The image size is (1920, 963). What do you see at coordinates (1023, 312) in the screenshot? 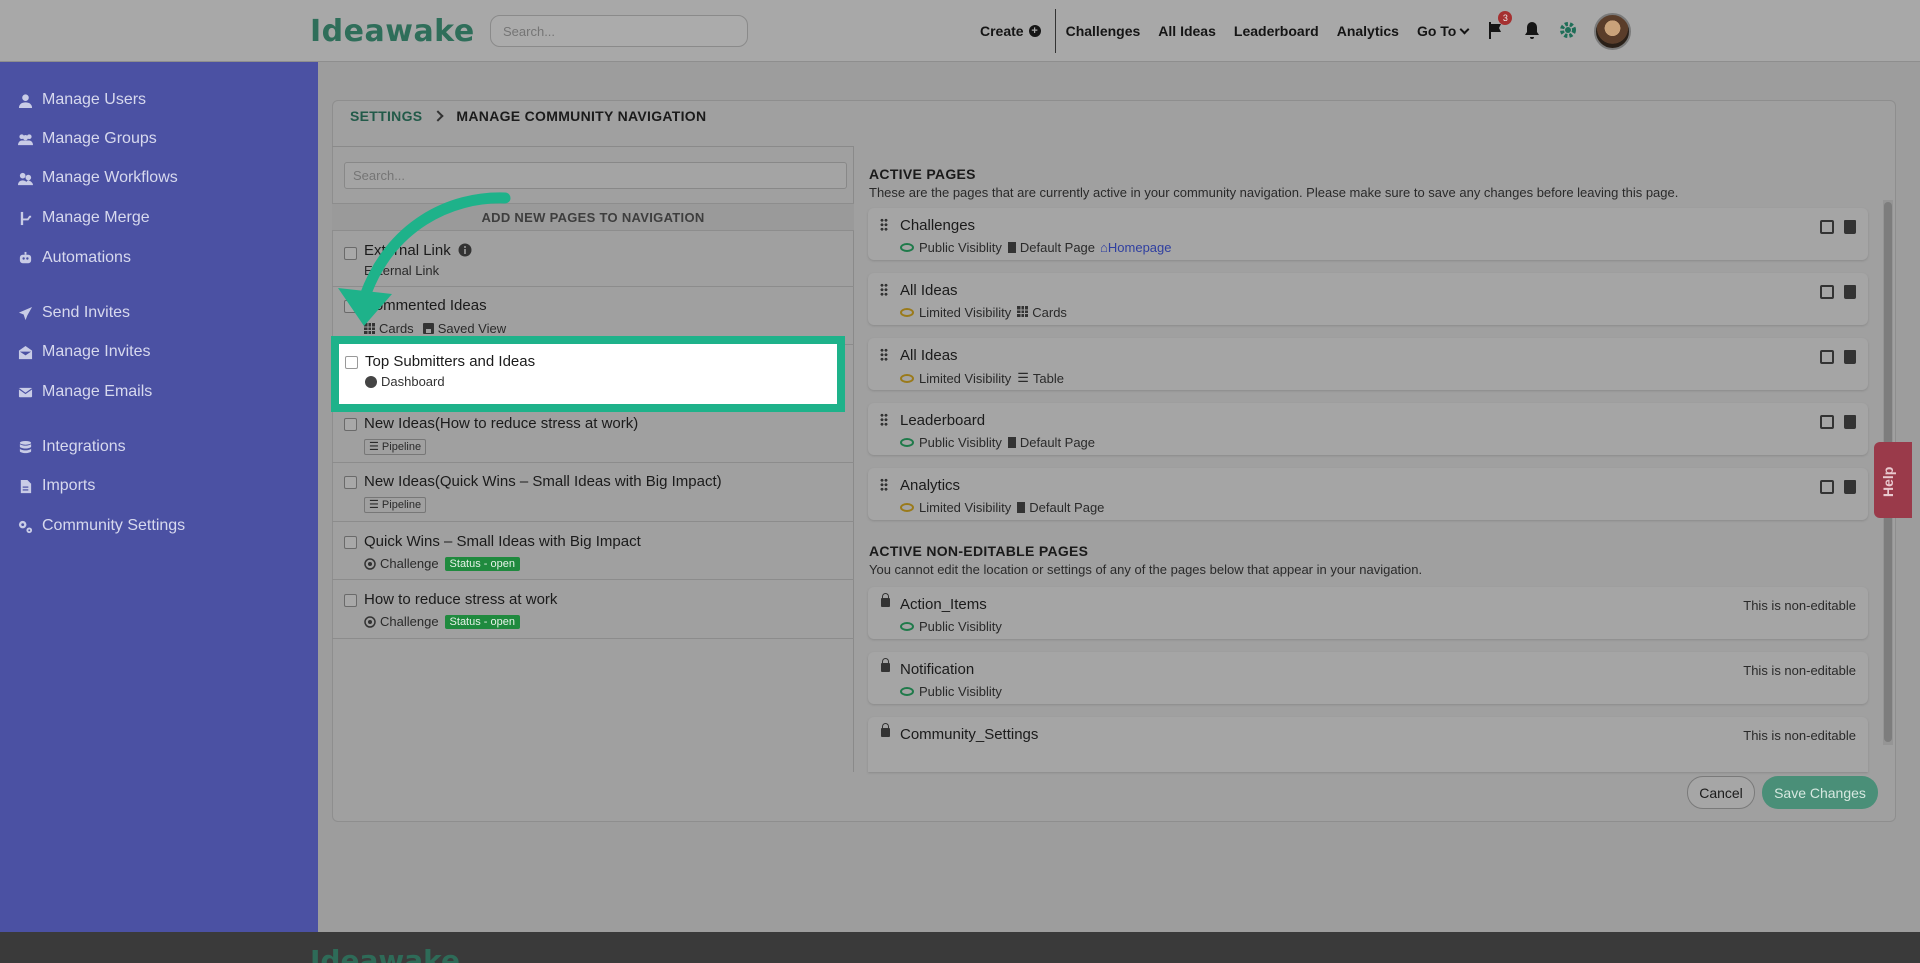
I see `table-icon` at bounding box center [1023, 312].